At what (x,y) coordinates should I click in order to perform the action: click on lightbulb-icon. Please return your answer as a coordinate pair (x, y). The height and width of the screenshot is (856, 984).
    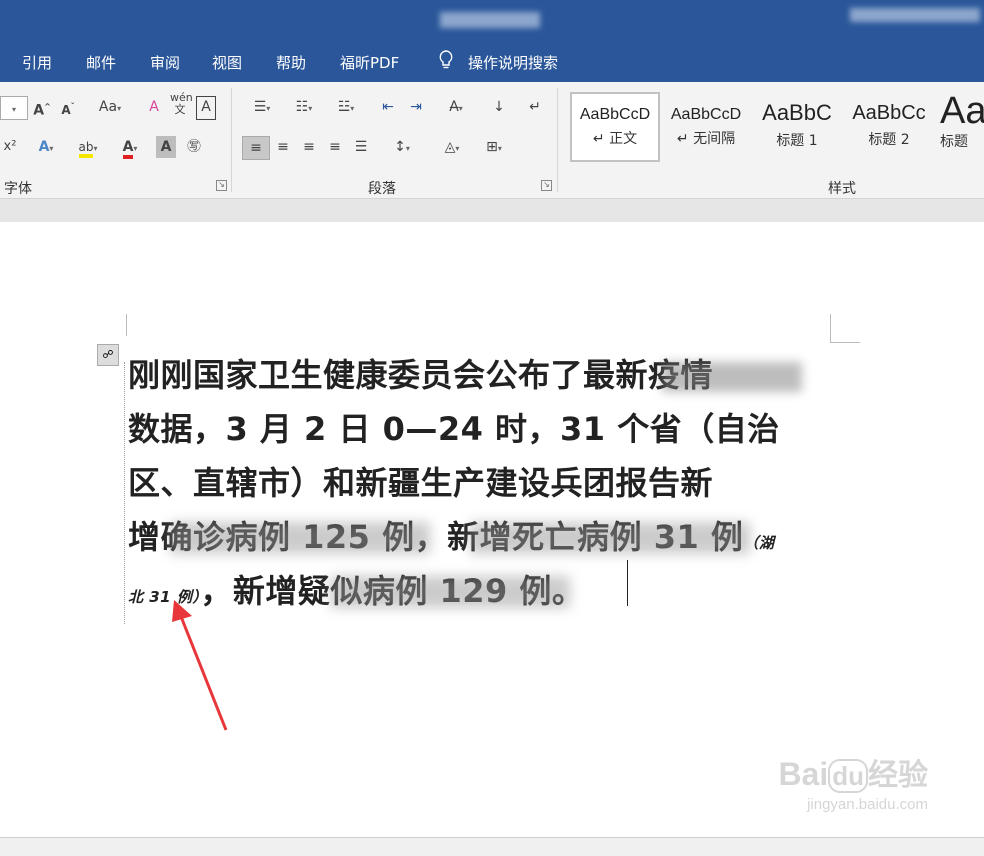
    Looking at the image, I should click on (446, 62).